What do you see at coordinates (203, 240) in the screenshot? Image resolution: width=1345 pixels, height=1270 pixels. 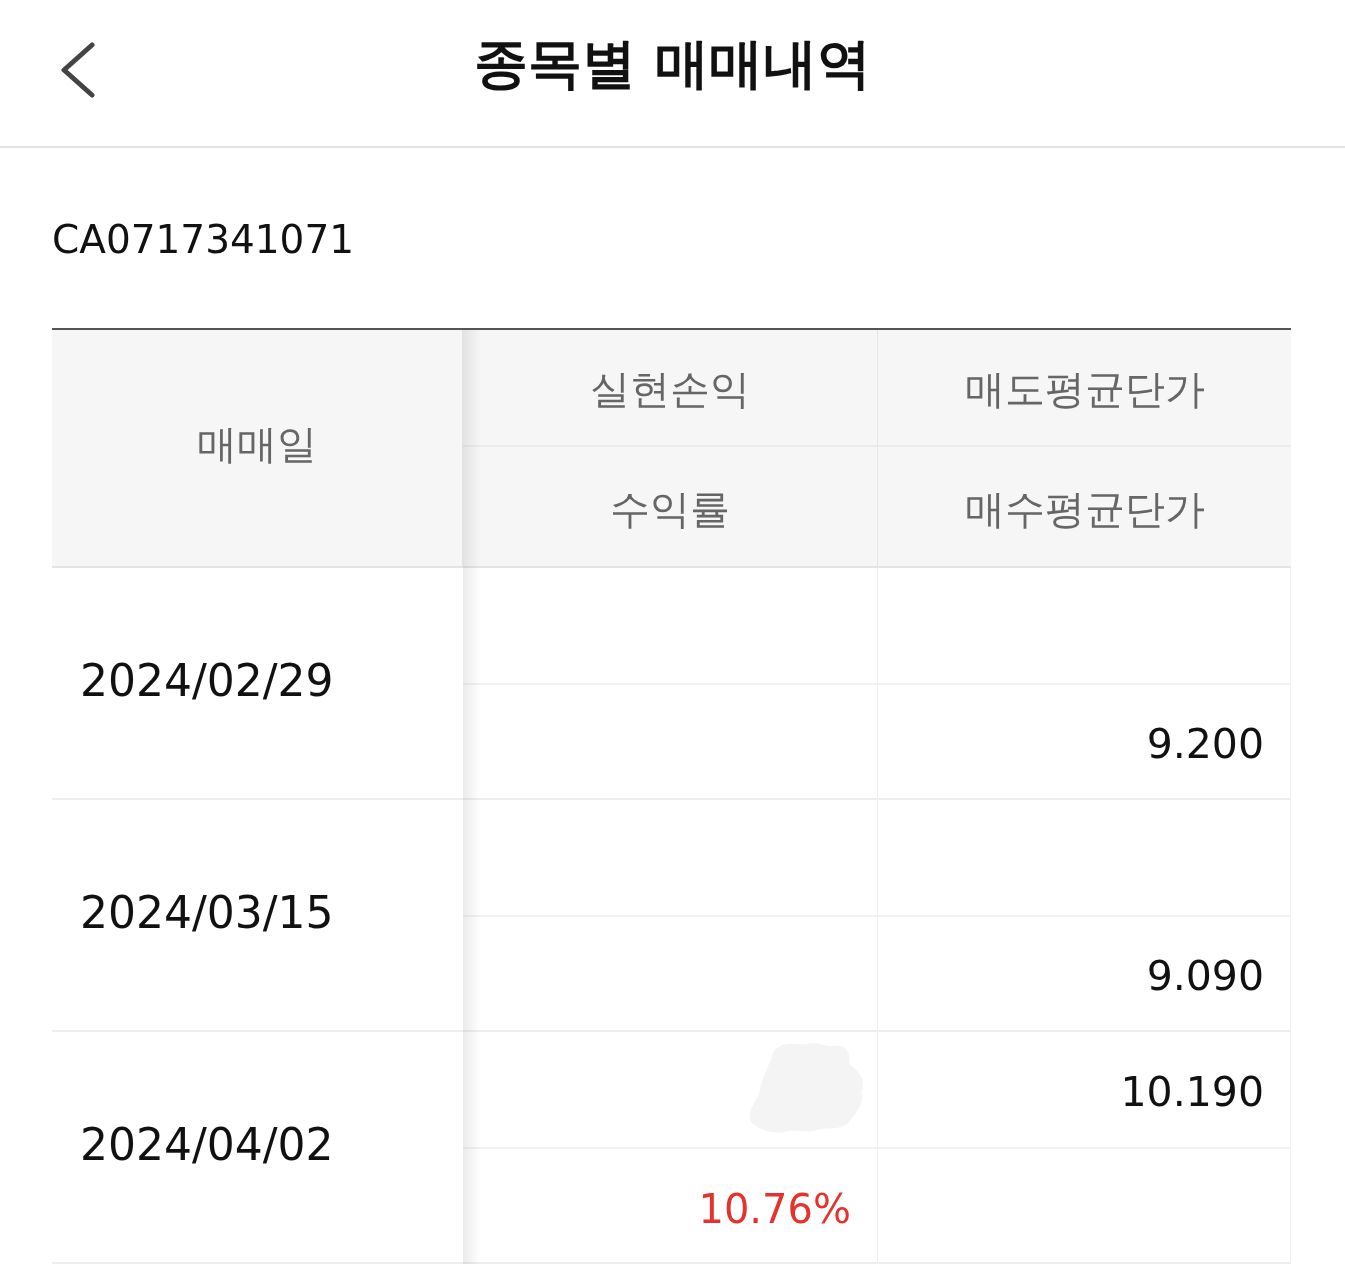 I see `isin-code: CA0717341071` at bounding box center [203, 240].